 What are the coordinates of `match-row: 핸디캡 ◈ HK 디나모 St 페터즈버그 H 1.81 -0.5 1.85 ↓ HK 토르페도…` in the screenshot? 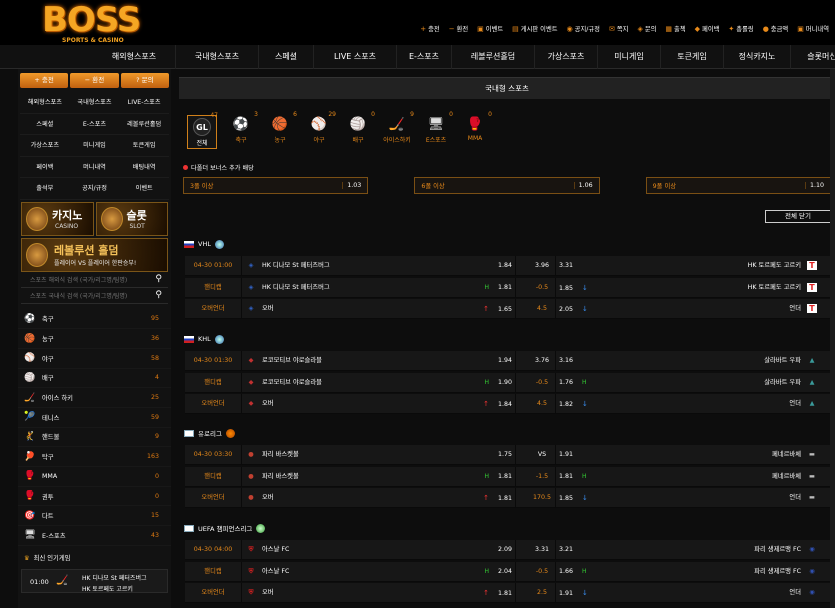 It's located at (510, 287).